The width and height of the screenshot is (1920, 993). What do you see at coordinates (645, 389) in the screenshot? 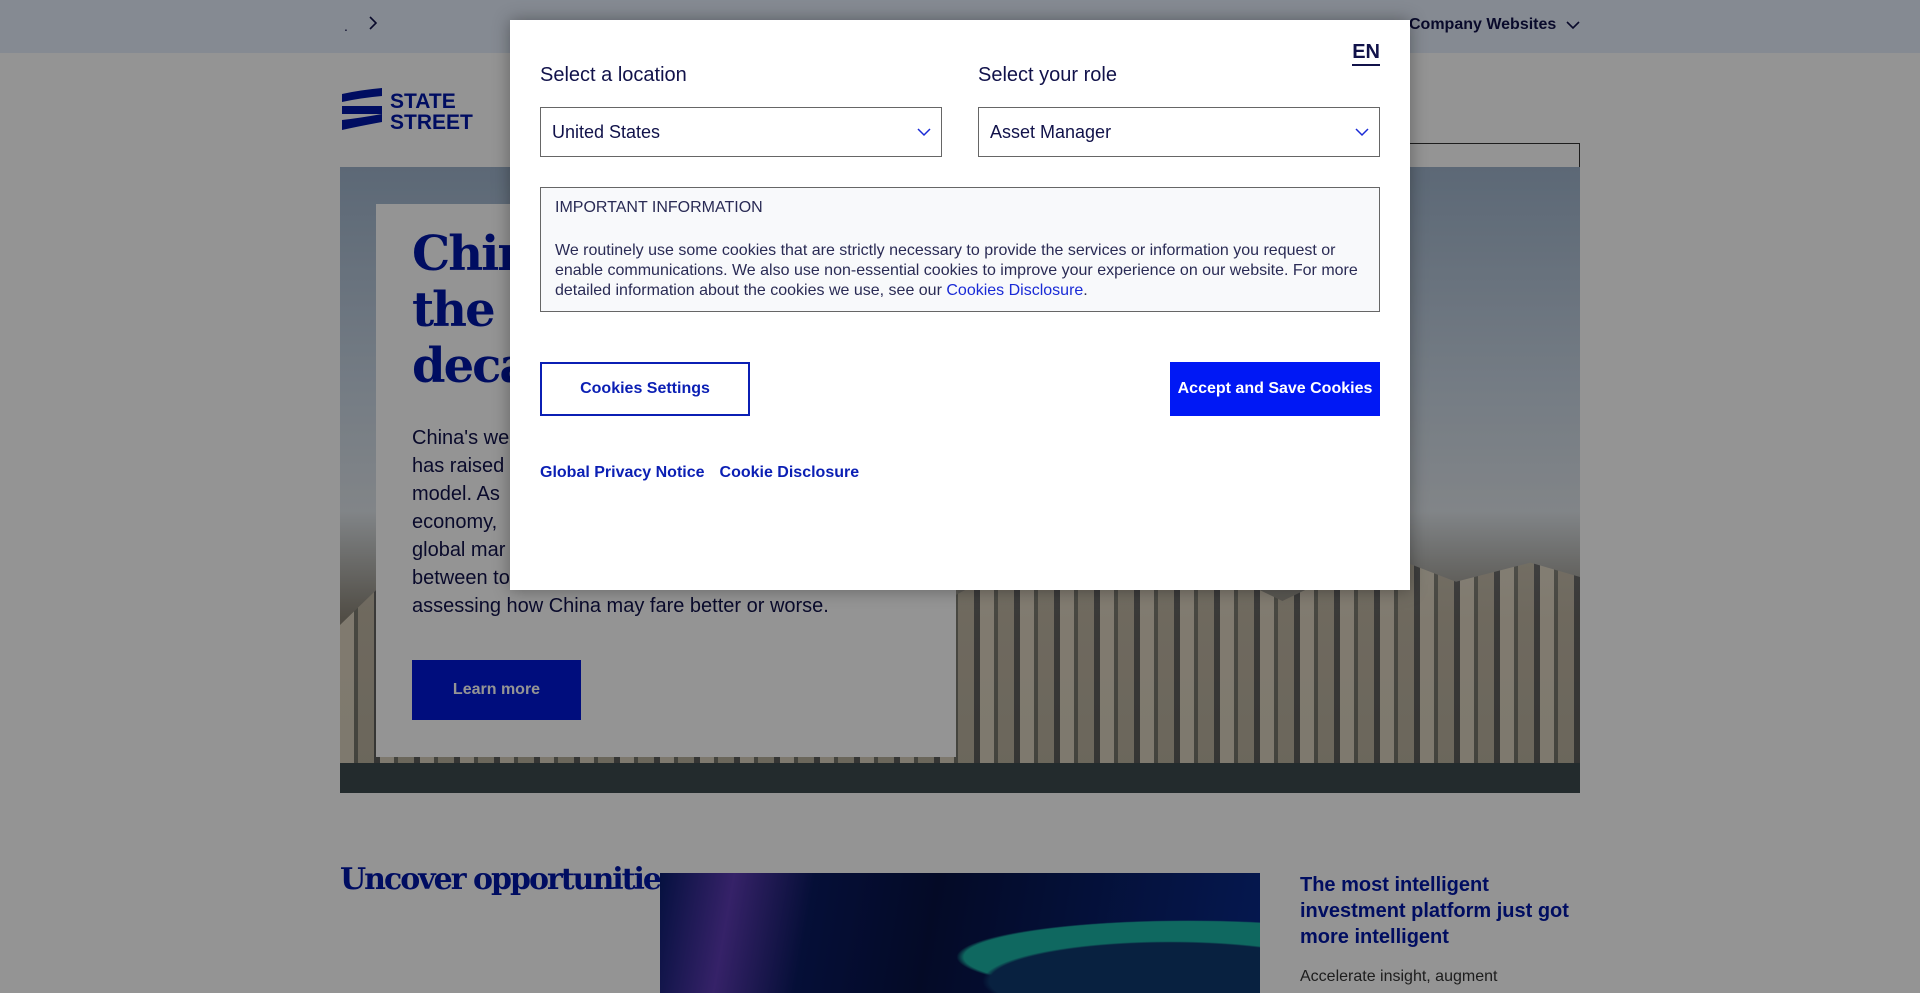
I see `cookies-settings-button: Cookies Settings` at bounding box center [645, 389].